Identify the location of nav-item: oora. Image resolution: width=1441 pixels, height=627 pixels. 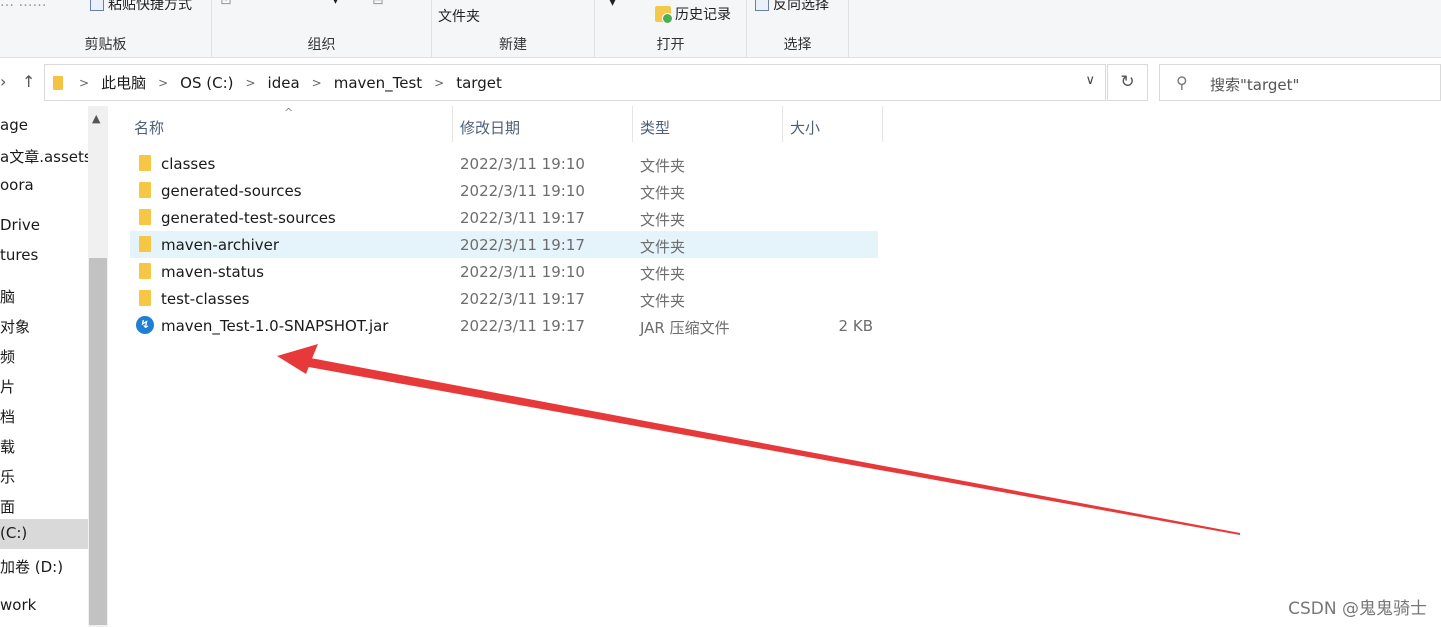
(17, 185).